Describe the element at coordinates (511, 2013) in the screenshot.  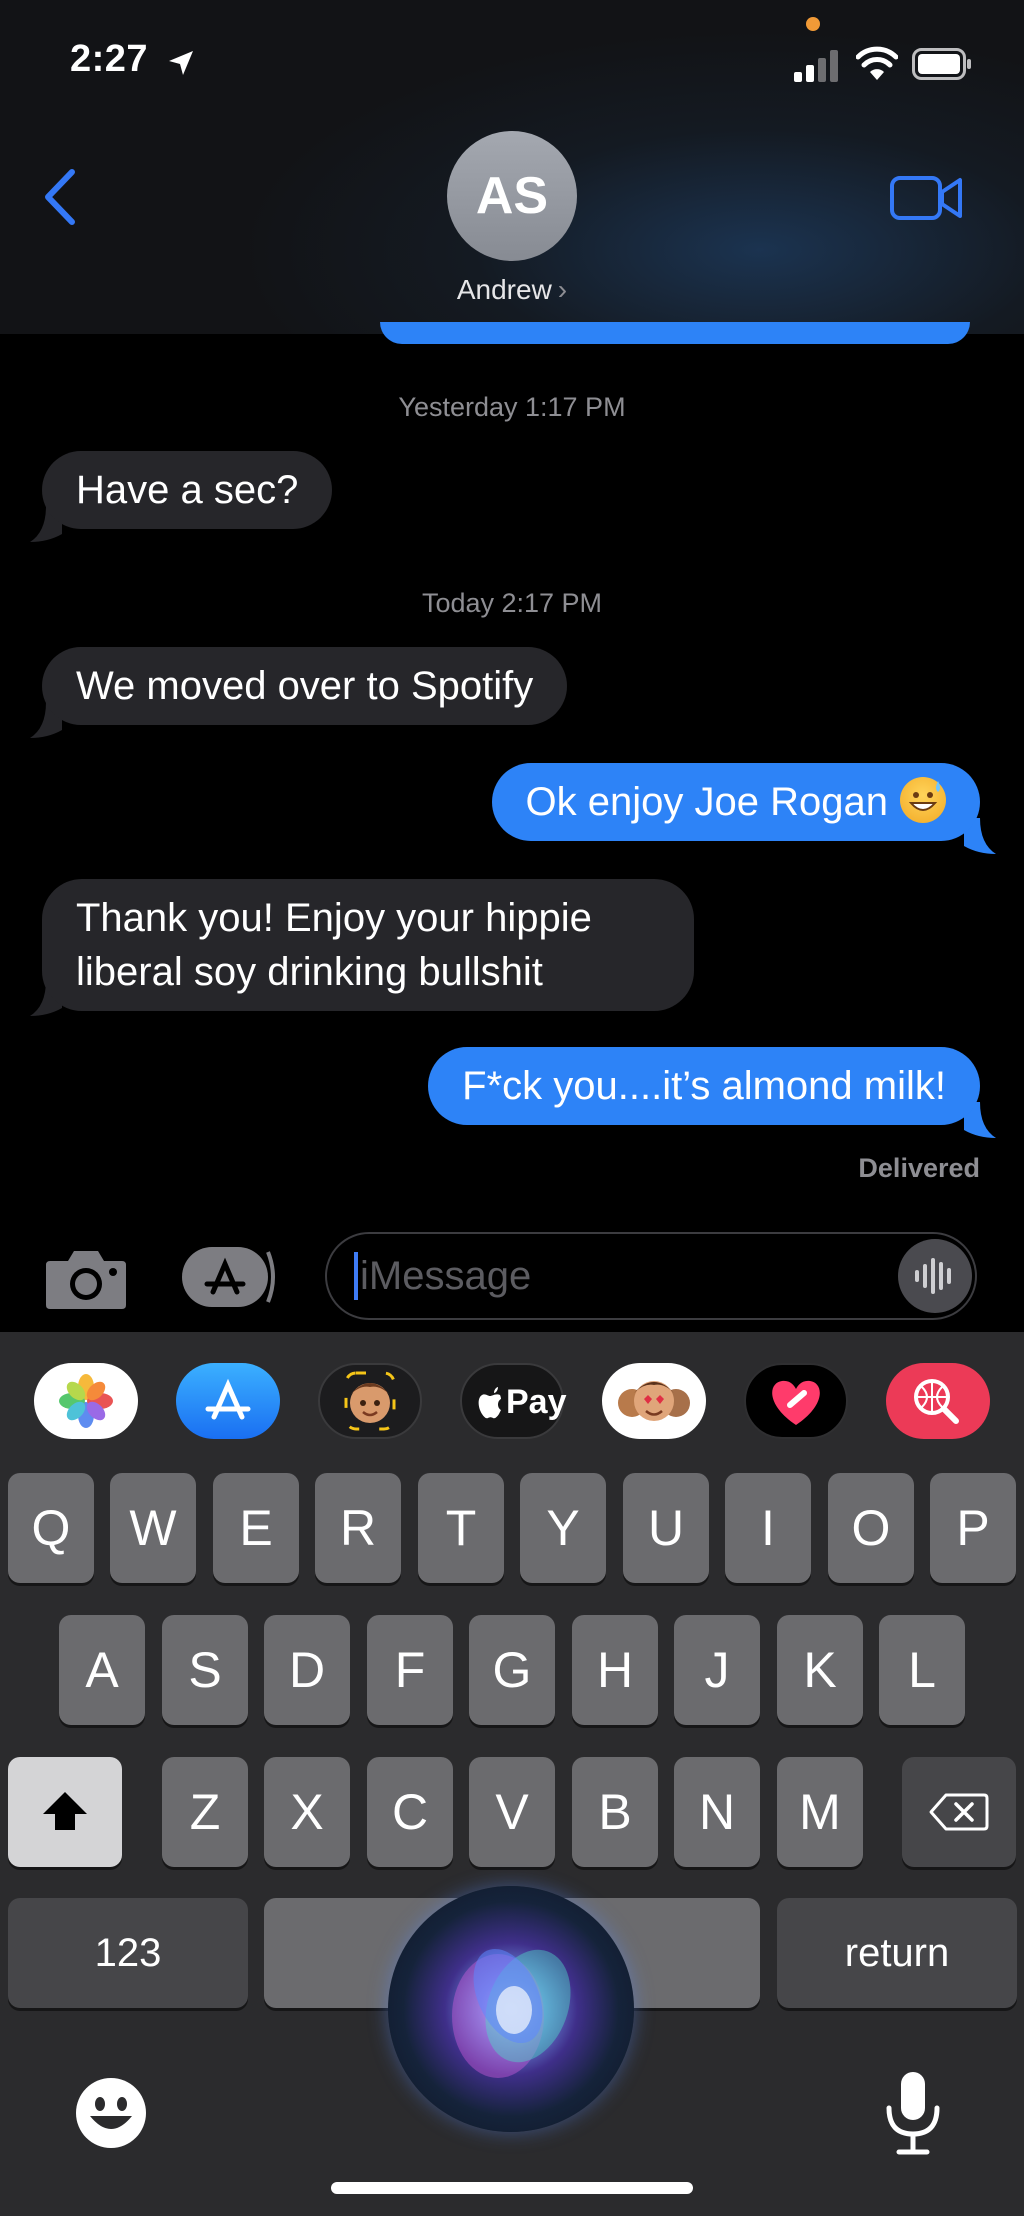
I see `siri-waves-icon` at that location.